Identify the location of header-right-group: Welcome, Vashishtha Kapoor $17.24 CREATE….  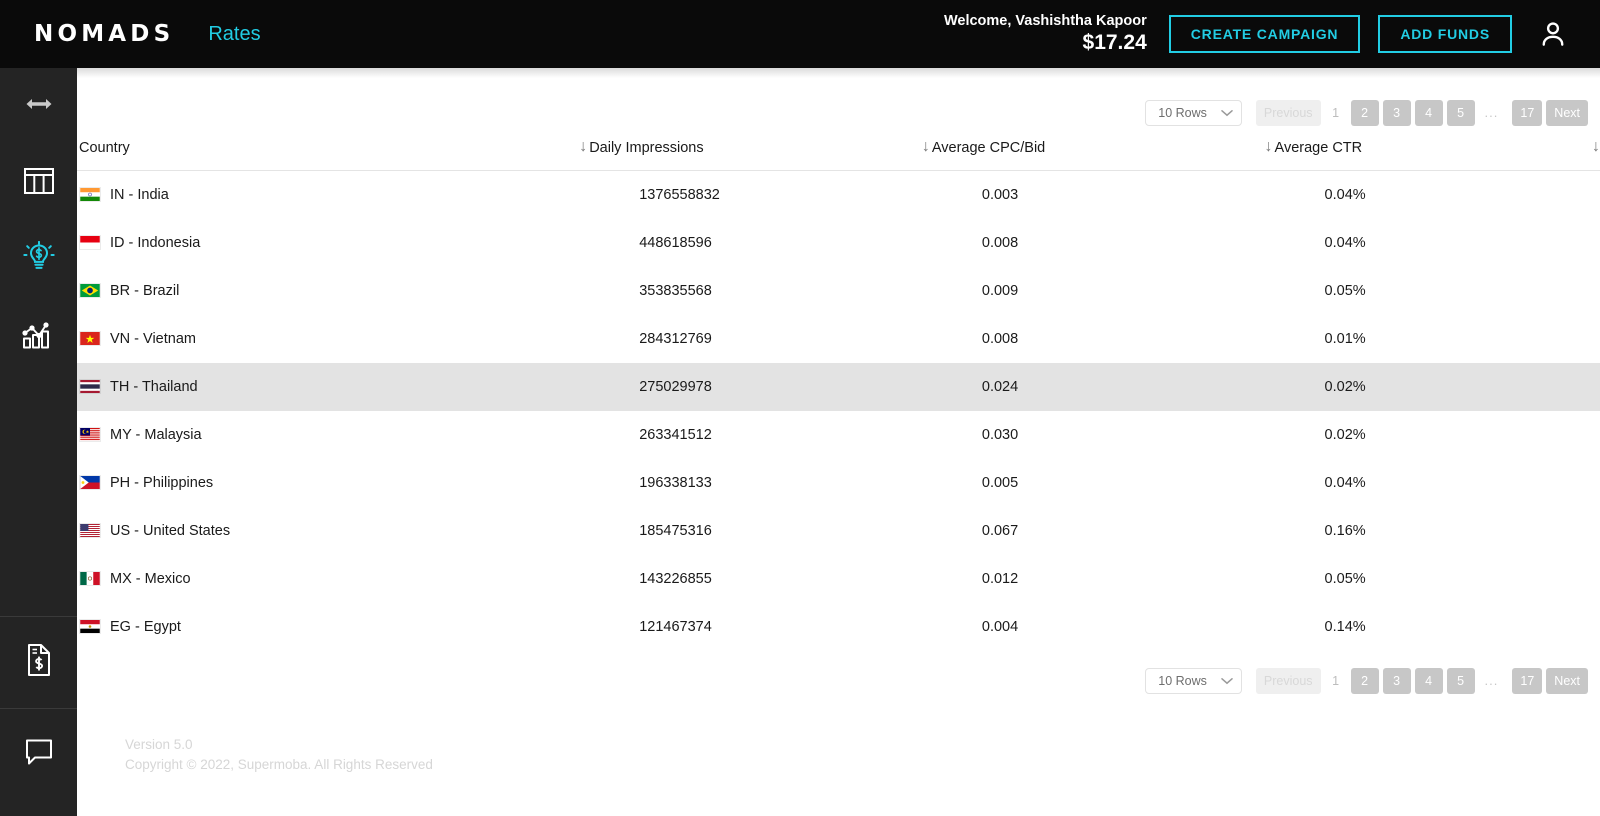
(1272, 34).